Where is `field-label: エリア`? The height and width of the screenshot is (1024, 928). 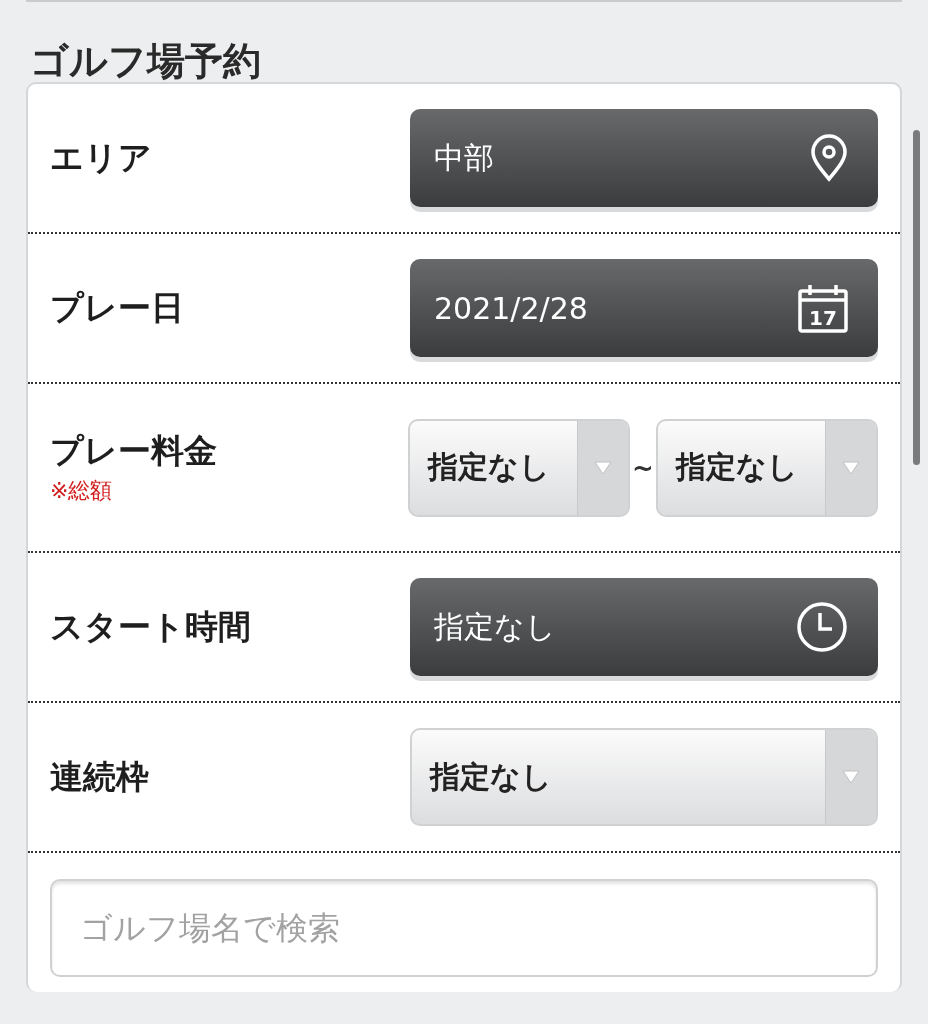
field-label: エリア is located at coordinates (101, 157).